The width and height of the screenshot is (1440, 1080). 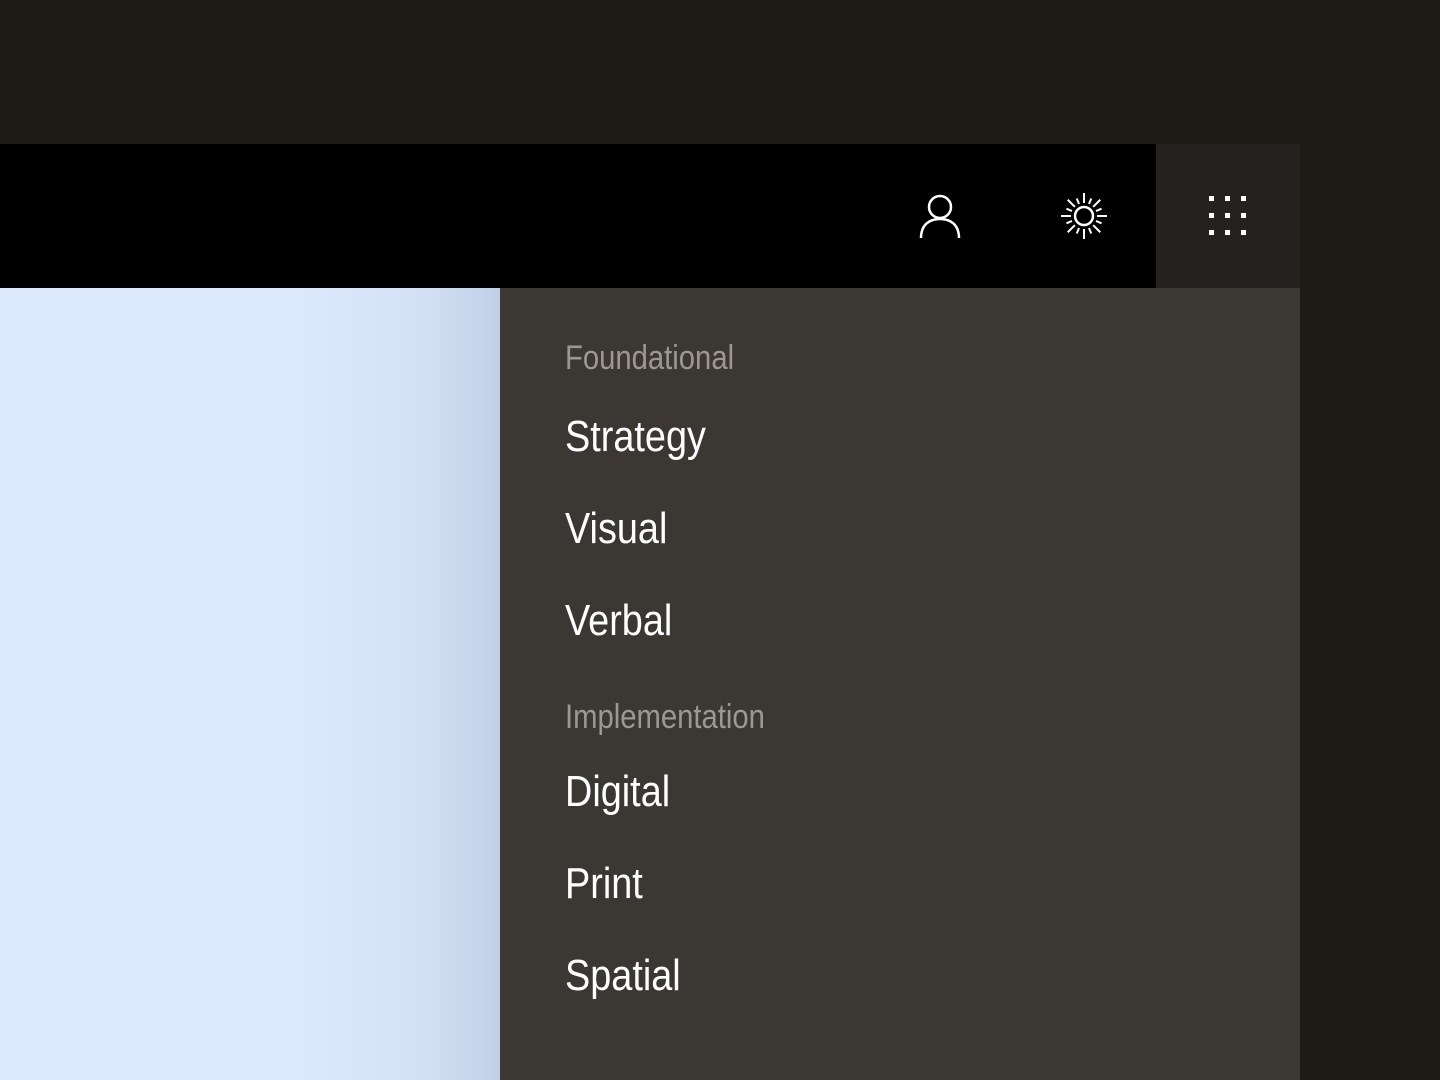 I want to click on menu-item-spatial: Spatial, so click(x=864, y=976).